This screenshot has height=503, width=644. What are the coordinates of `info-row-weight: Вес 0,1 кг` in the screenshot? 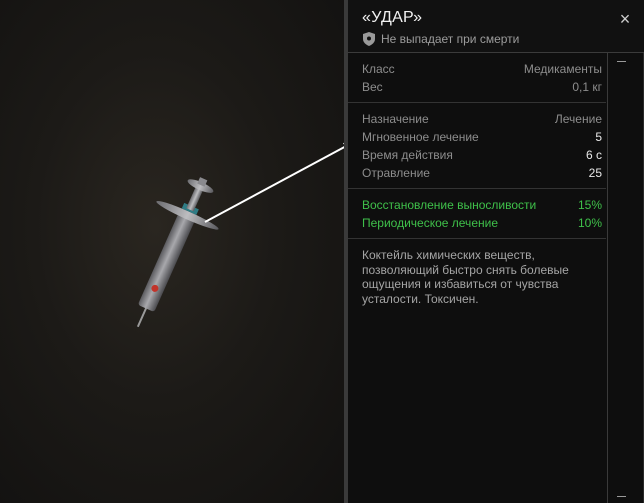 It's located at (477, 87).